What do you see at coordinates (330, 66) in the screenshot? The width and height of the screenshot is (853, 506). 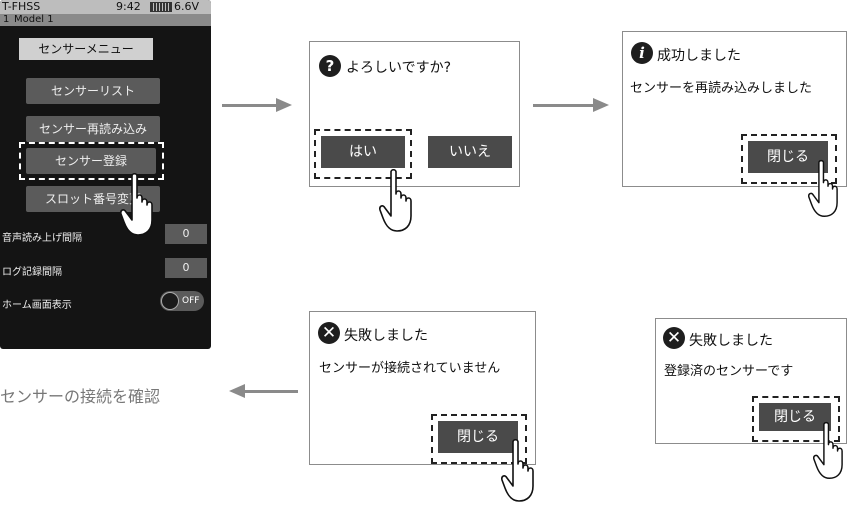 I see `question-icon: ?` at bounding box center [330, 66].